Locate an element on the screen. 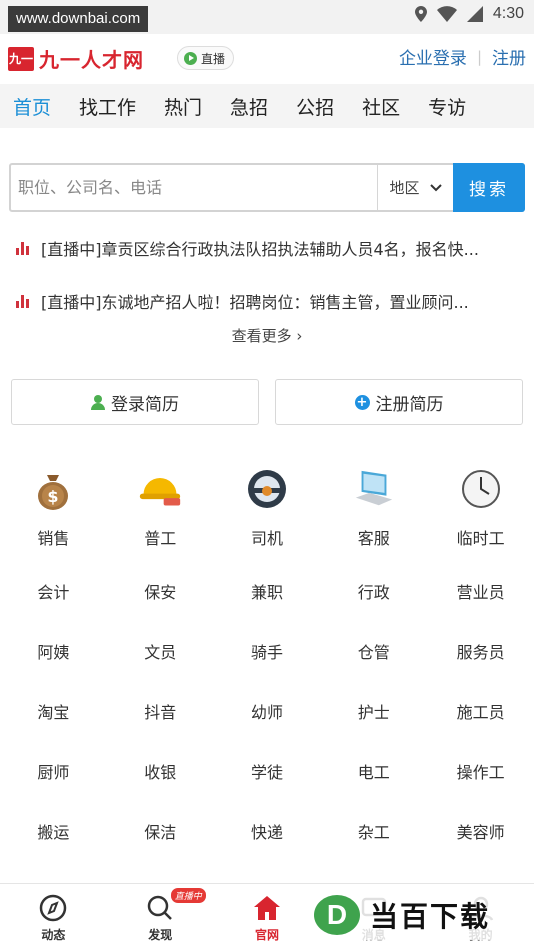 The height and width of the screenshot is (949, 534). search-input is located at coordinates (194, 187).